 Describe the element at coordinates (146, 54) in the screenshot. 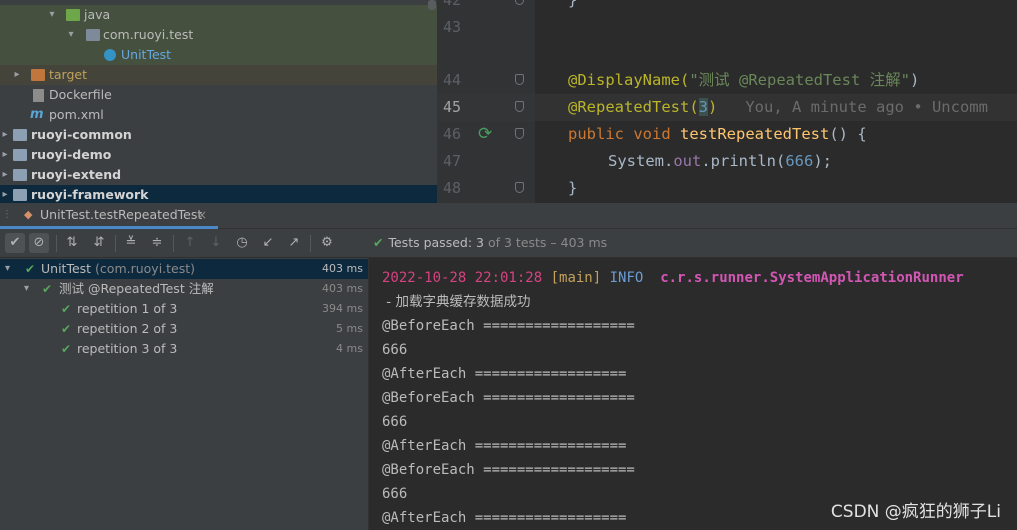

I see `tree-item-label: UnitTest` at that location.